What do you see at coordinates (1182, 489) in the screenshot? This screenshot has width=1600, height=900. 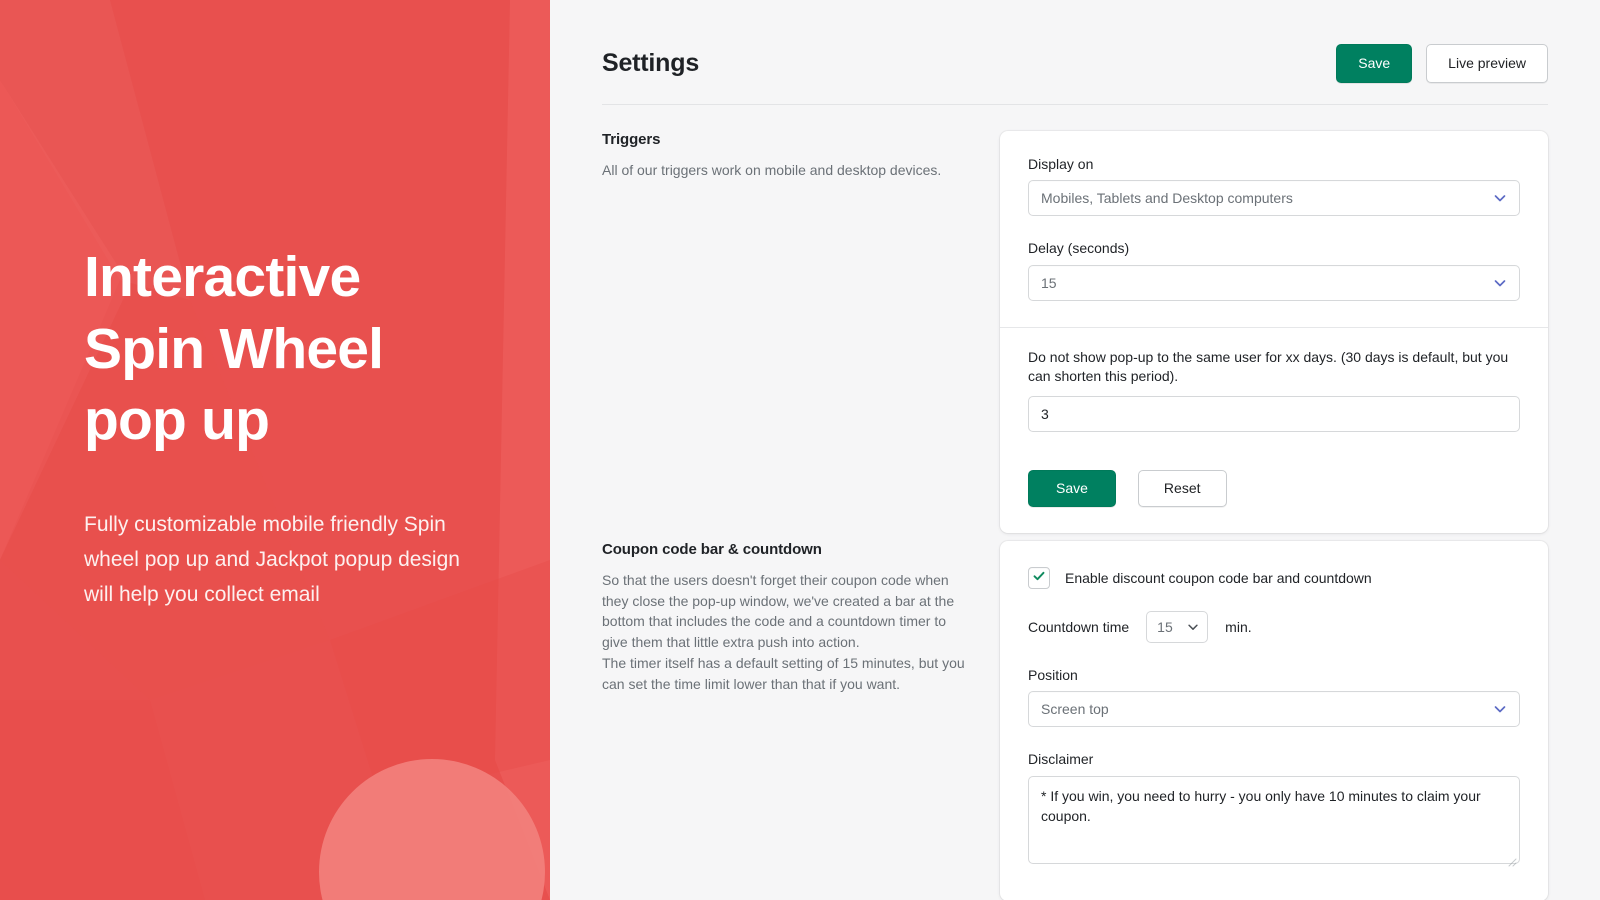 I see `triggers-reset-button: Reset` at bounding box center [1182, 489].